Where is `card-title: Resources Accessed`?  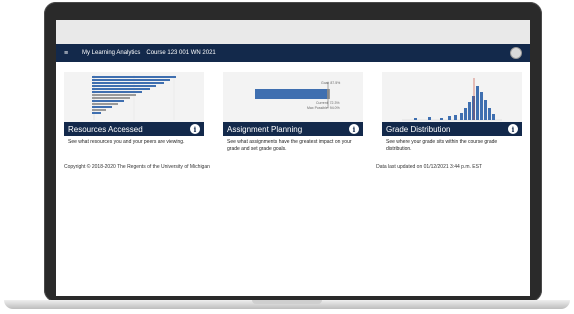
card-title: Resources Accessed is located at coordinates (105, 129).